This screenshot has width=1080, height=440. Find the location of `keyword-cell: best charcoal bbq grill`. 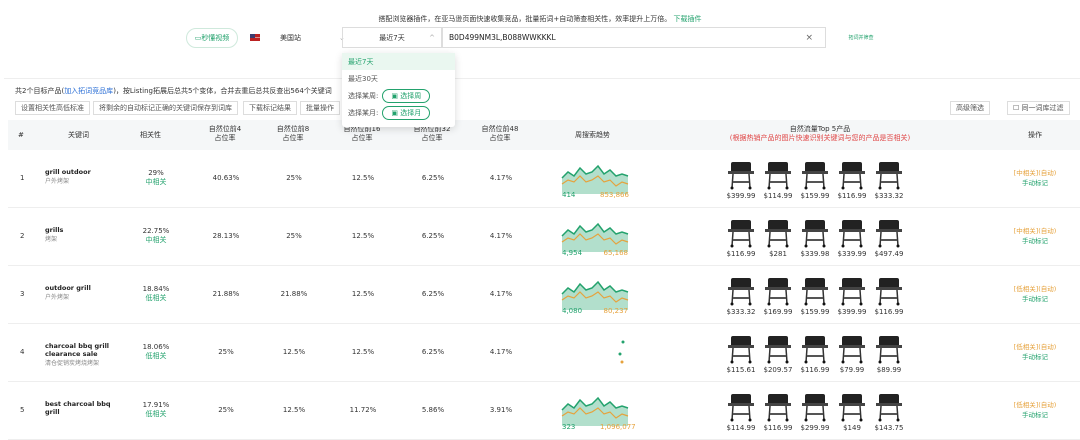

keyword-cell: best charcoal bbq grill is located at coordinates (80, 408).